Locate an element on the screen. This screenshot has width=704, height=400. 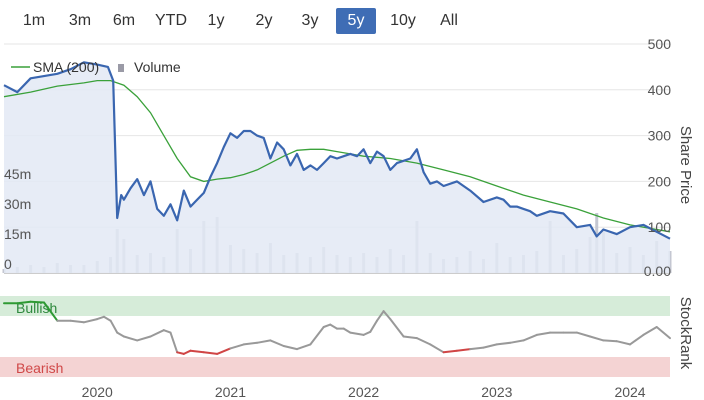
volume-legend-swatch is located at coordinates (121, 68).